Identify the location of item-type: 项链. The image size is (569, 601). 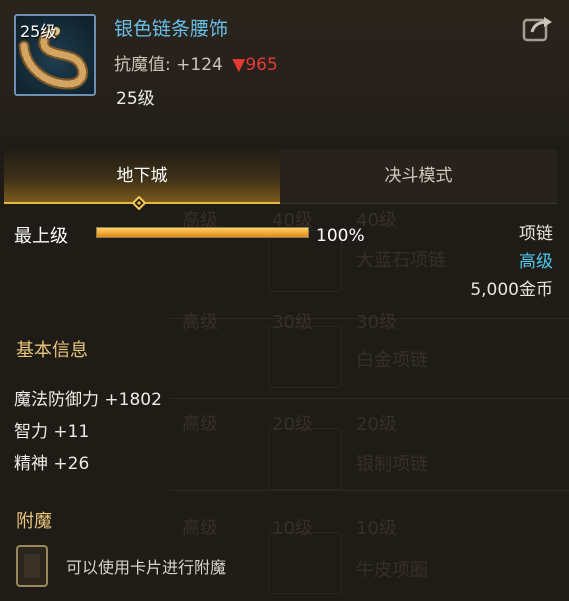
(536, 234).